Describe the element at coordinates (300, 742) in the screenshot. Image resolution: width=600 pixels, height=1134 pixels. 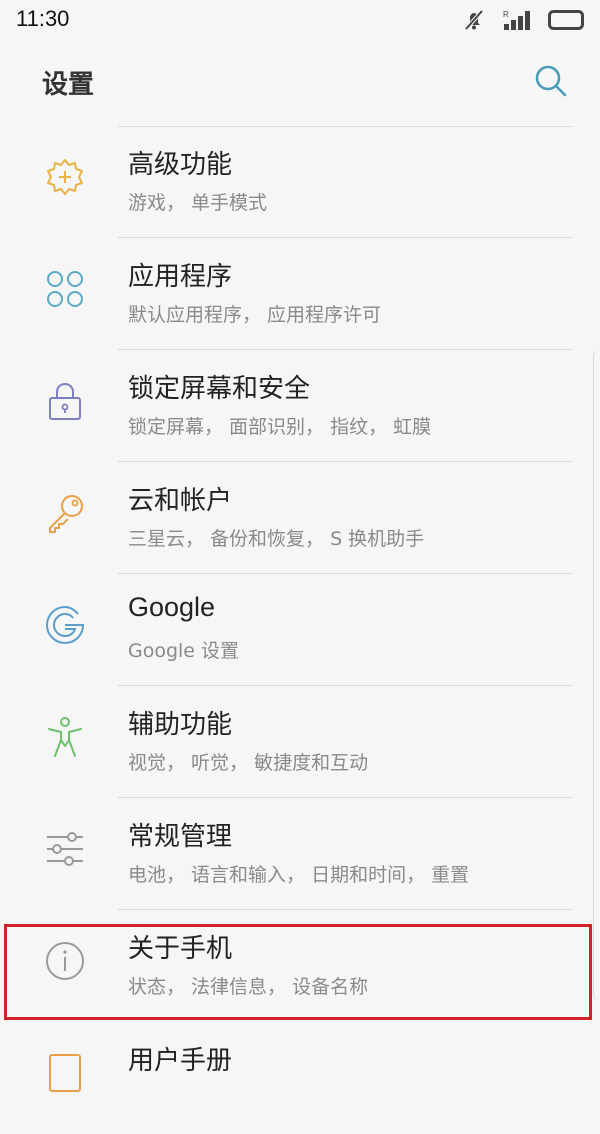
I see `settings-item-accessibility: 辅助功能 视觉， 听觉， 敏捷度和互动` at that location.